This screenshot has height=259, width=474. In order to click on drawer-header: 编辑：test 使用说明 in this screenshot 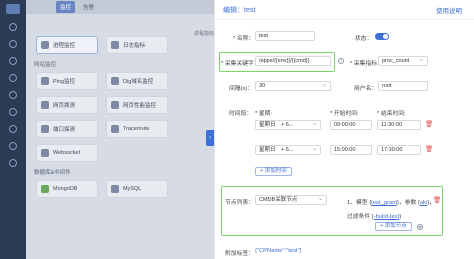, I will do `click(344, 10)`.